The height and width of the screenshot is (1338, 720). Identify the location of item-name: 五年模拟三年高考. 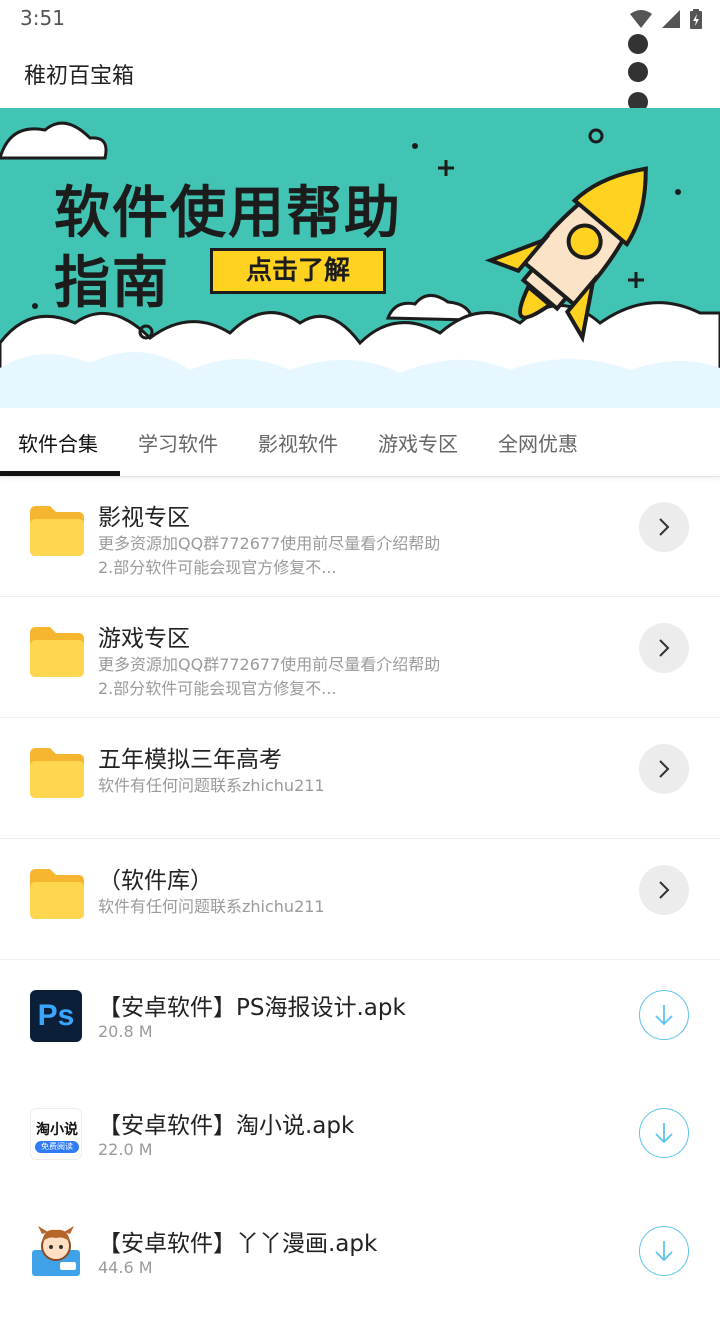
(190, 760).